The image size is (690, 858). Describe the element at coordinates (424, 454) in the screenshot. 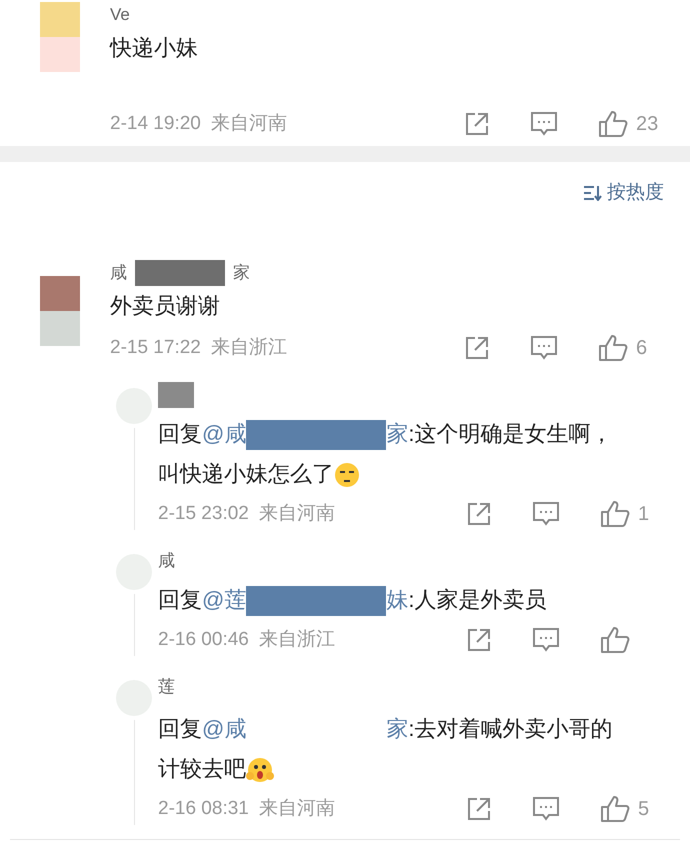

I see `reply-text: 回复@咸 家:这个明确是女生啊，叫快递小妹怎么了` at that location.